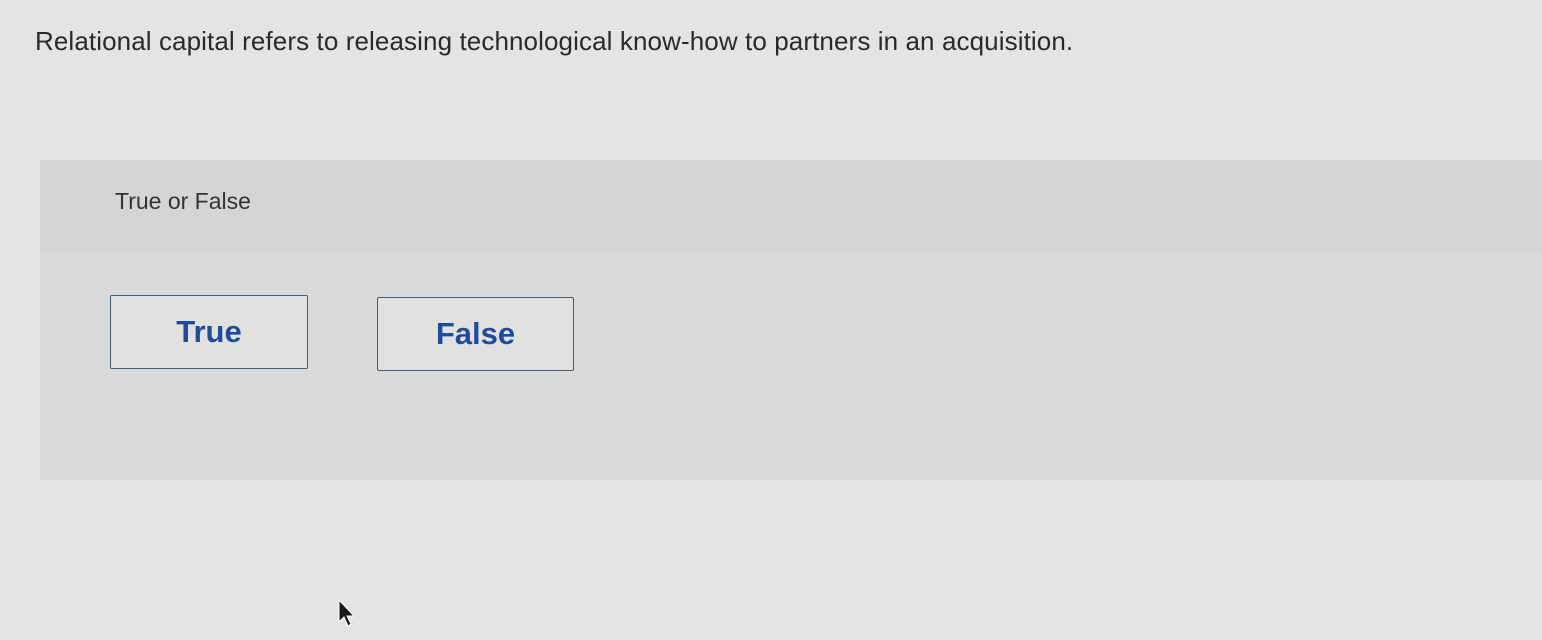 This screenshot has height=640, width=1542. What do you see at coordinates (475, 334) in the screenshot?
I see `false-answer-button: False` at bounding box center [475, 334].